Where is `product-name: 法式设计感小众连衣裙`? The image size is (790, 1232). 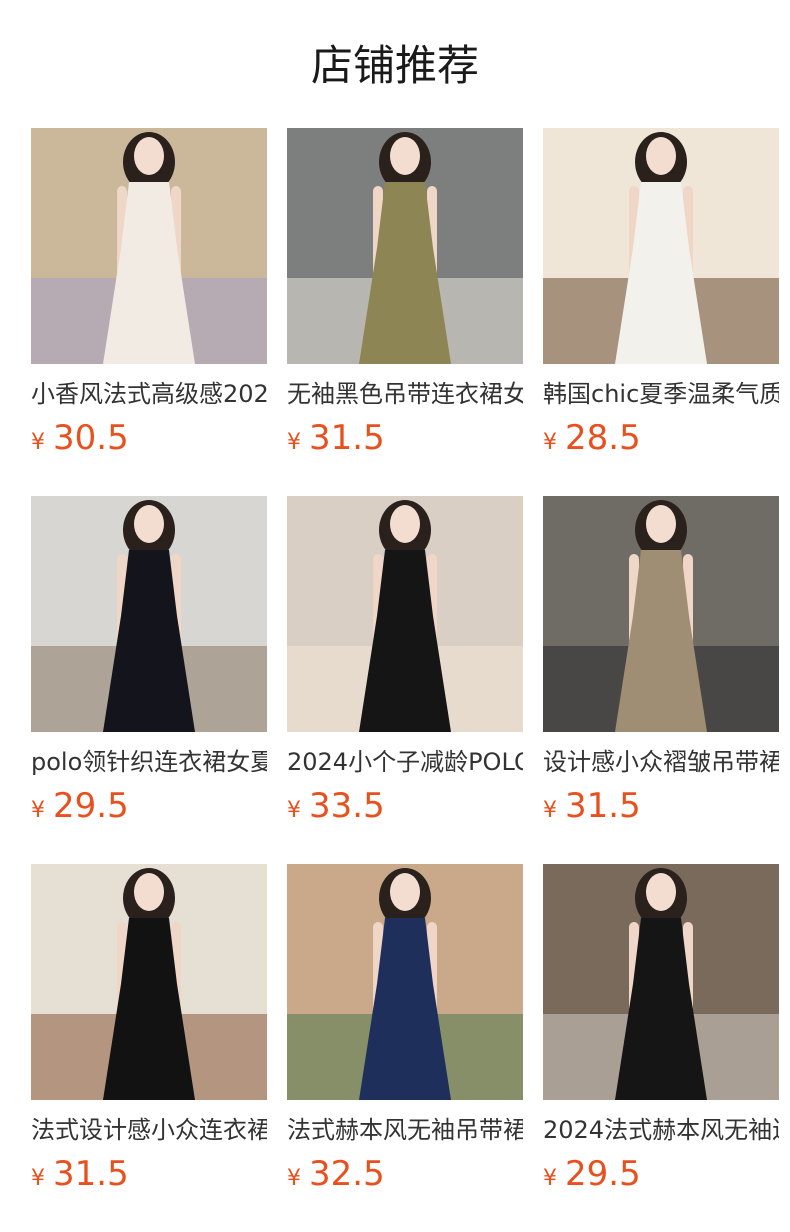 product-name: 法式设计感小众连衣裙 is located at coordinates (149, 1130).